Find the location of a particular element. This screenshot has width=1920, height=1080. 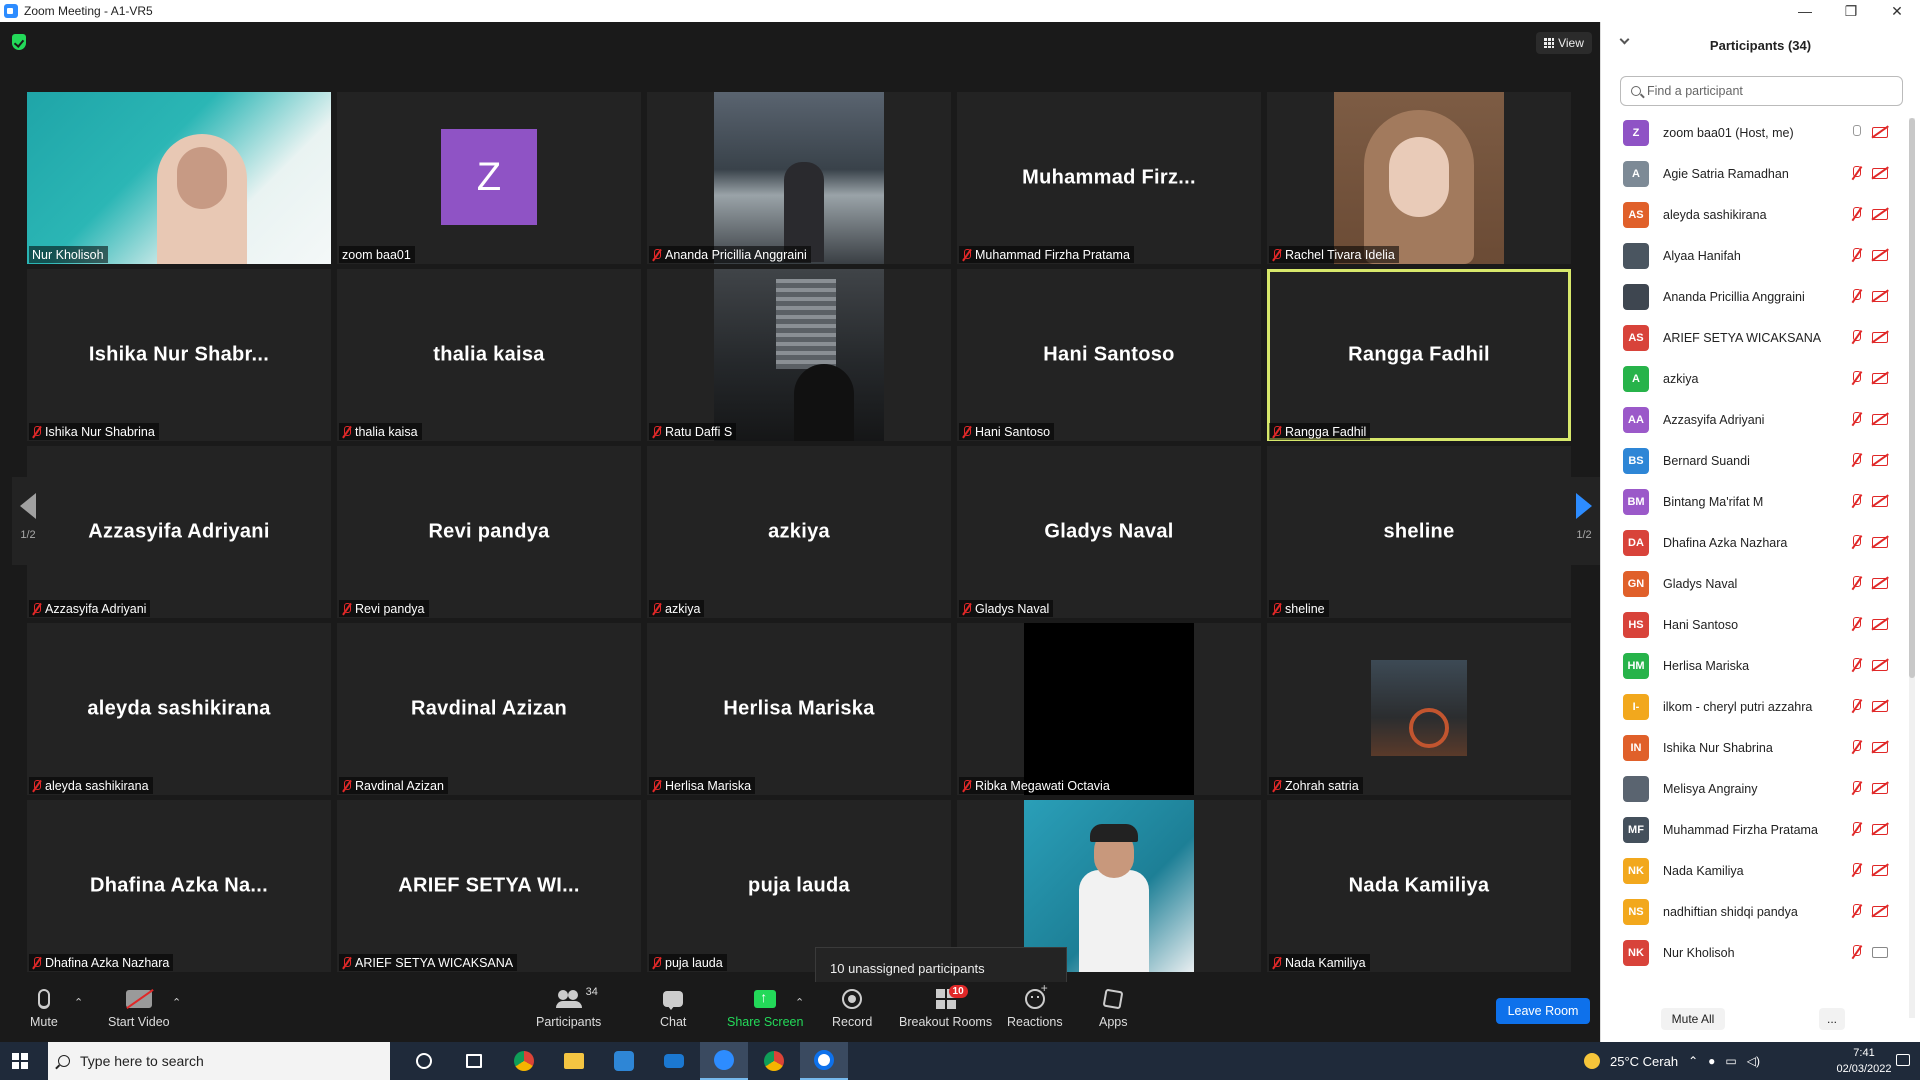

participant-row: Zzoom baa01 (Host, me) is located at coordinates (1753, 132).